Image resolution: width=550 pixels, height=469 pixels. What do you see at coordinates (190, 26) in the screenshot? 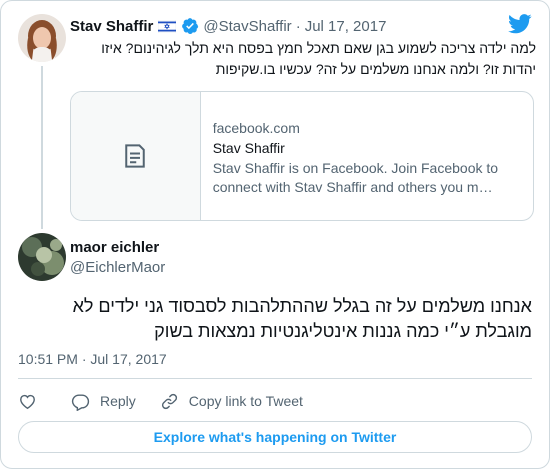
I see `verified-badge-icon` at bounding box center [190, 26].